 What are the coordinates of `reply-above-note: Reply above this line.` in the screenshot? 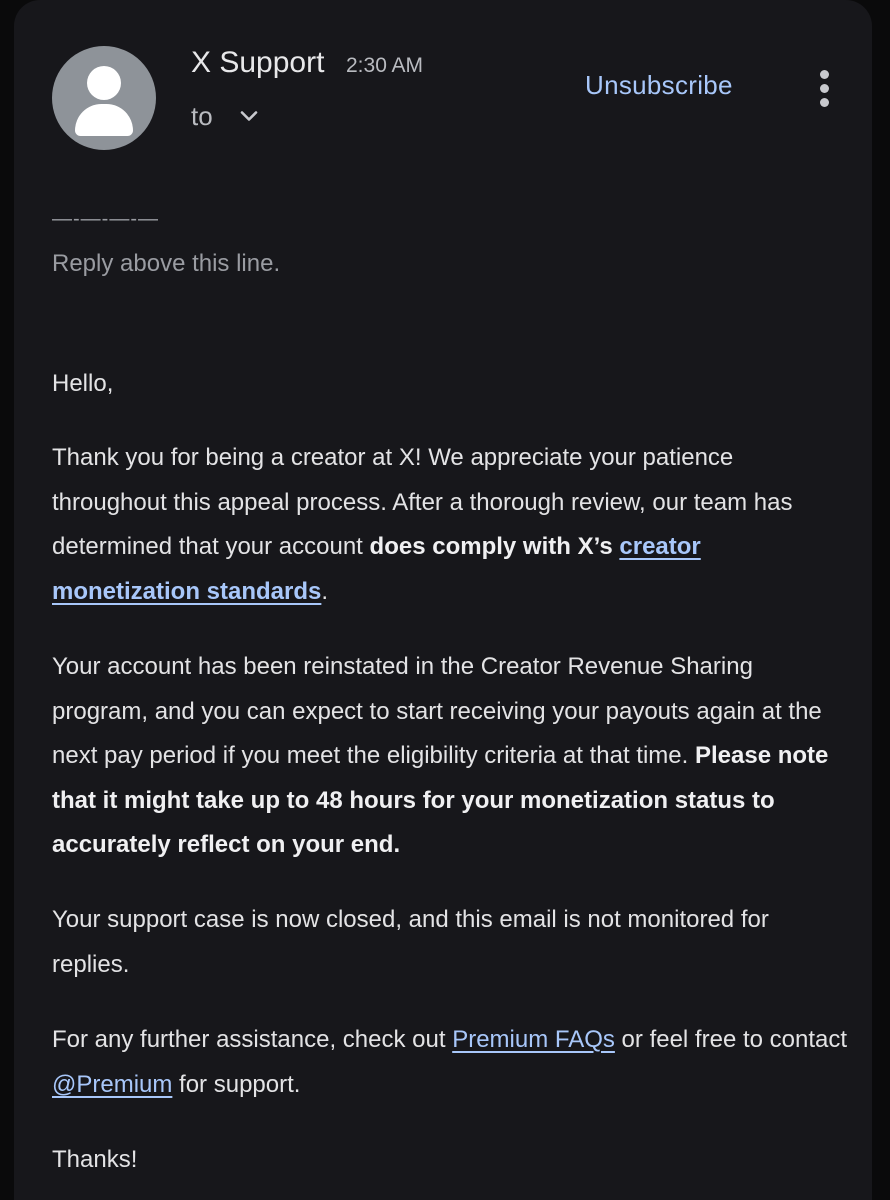 It's located at (166, 263).